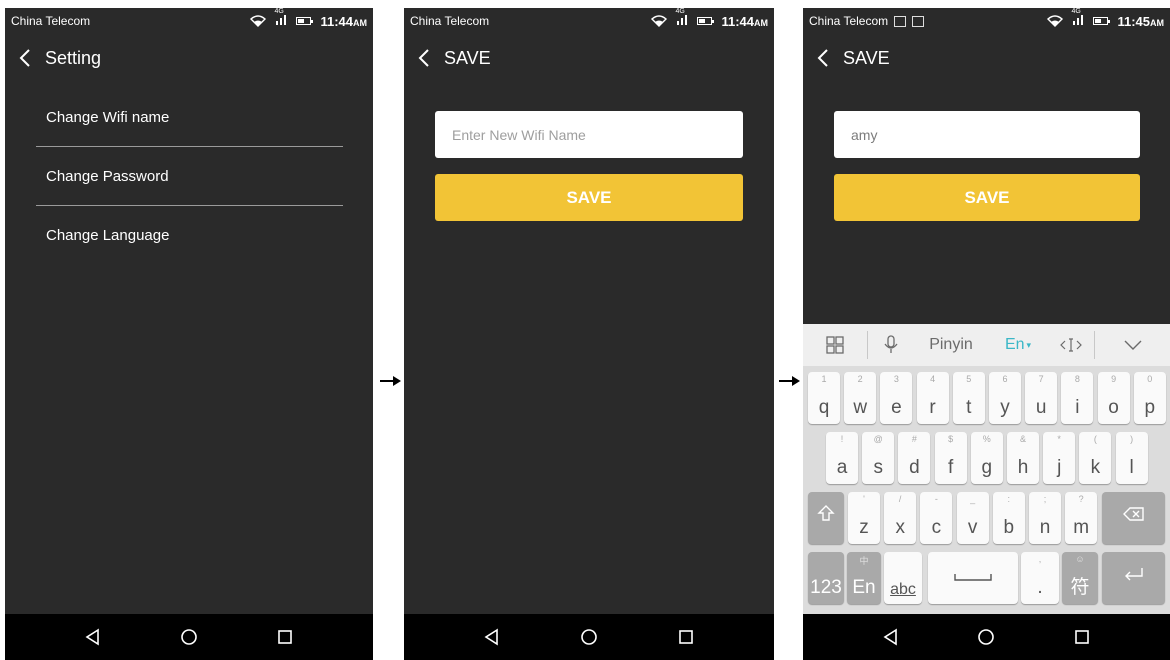 The width and height of the screenshot is (1170, 660). What do you see at coordinates (744, 21) in the screenshot?
I see `clock: 11:44AM` at bounding box center [744, 21].